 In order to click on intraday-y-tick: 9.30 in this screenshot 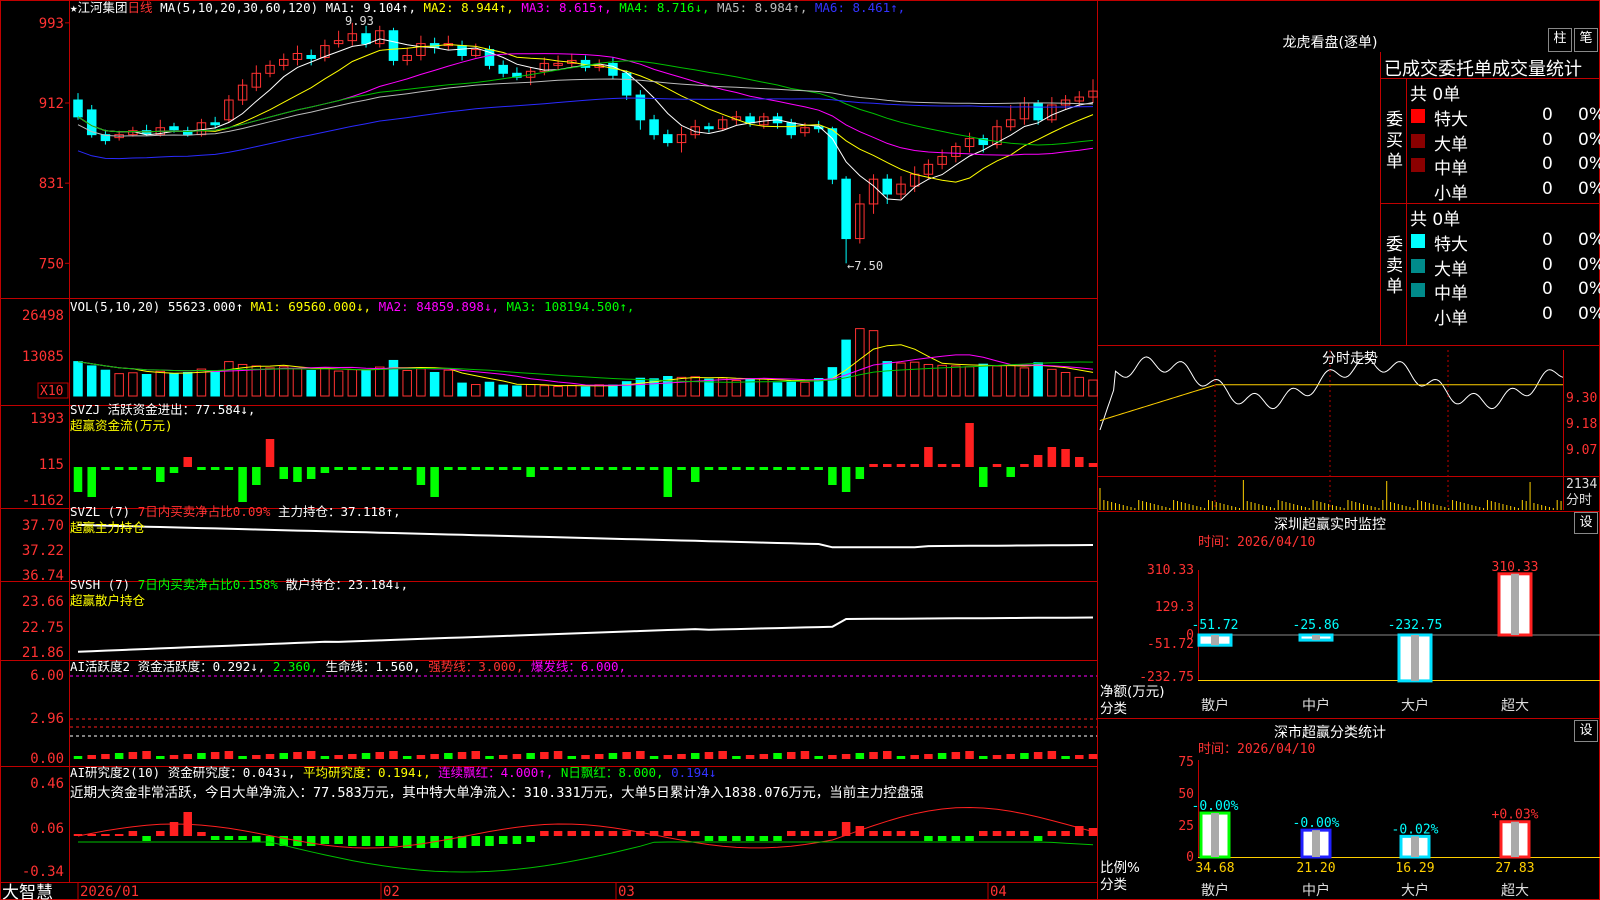, I will do `click(1581, 398)`.